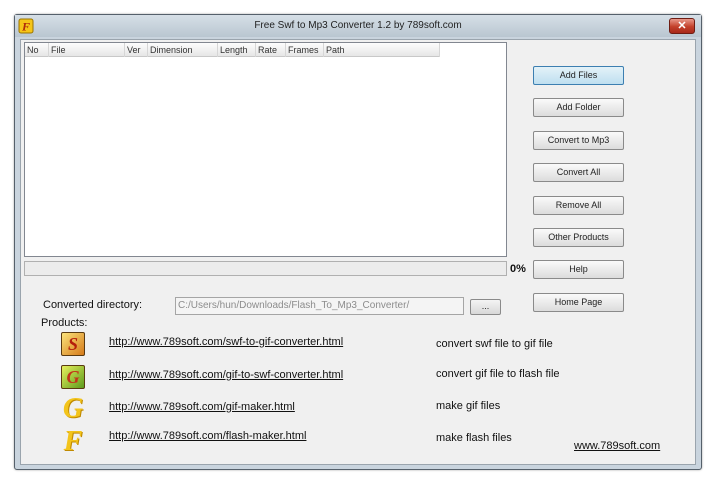 The image size is (720, 480). What do you see at coordinates (64, 323) in the screenshot?
I see `products-label: Products:` at bounding box center [64, 323].